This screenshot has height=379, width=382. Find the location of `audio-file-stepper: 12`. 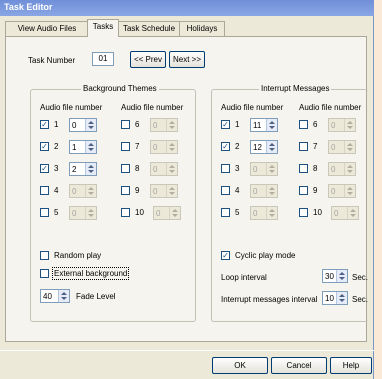

audio-file-stepper: 12 is located at coordinates (264, 147).